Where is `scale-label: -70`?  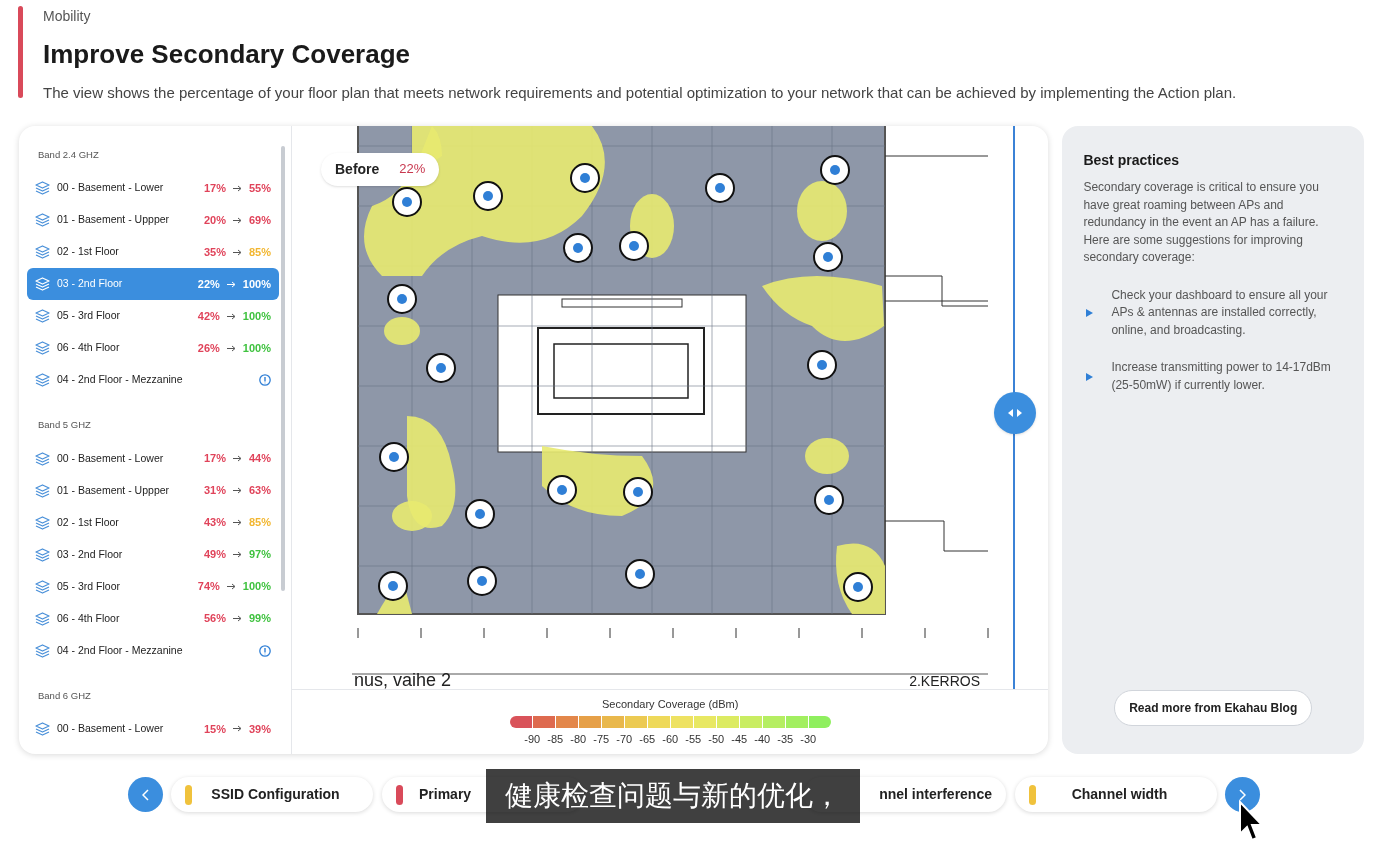
scale-label: -70 is located at coordinates (624, 739).